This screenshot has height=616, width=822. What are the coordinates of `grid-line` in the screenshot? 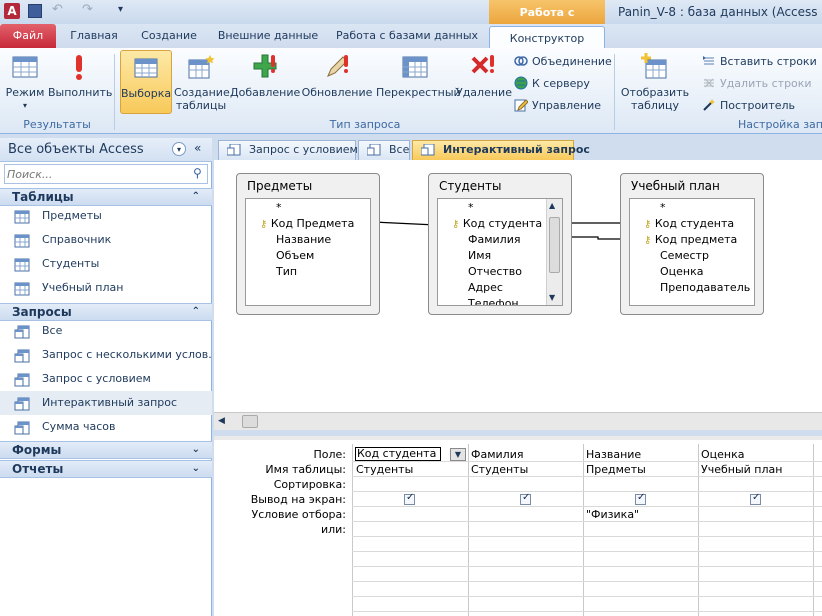 It's located at (587, 611).